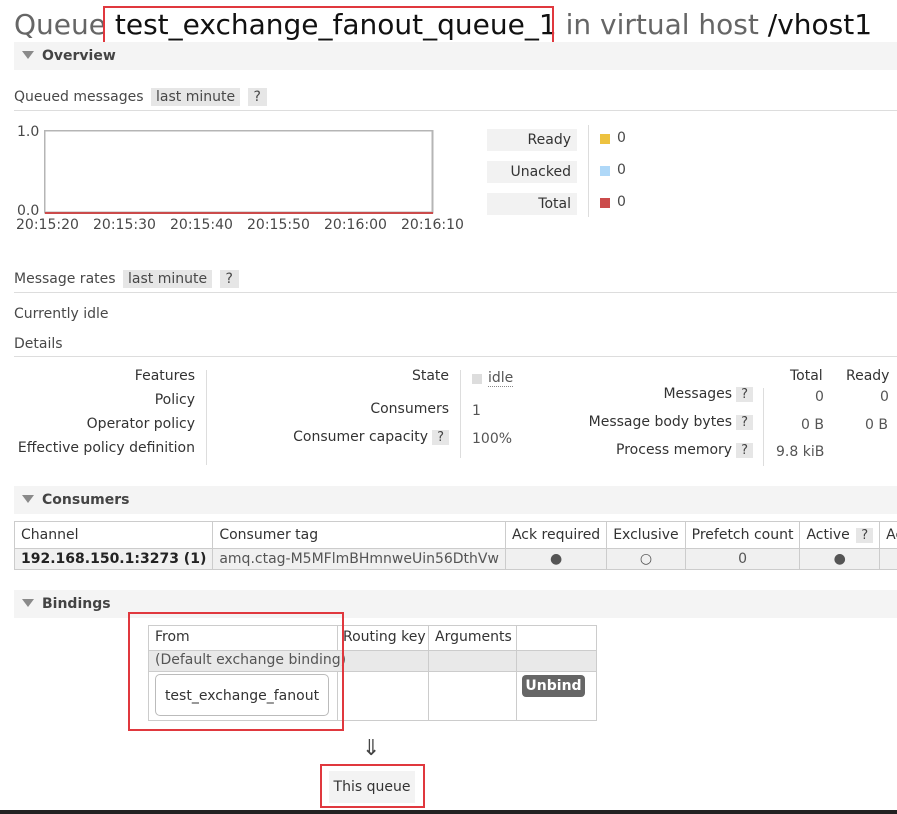 This screenshot has height=814, width=897. I want to click on overview-section-header: Overview, so click(455, 56).